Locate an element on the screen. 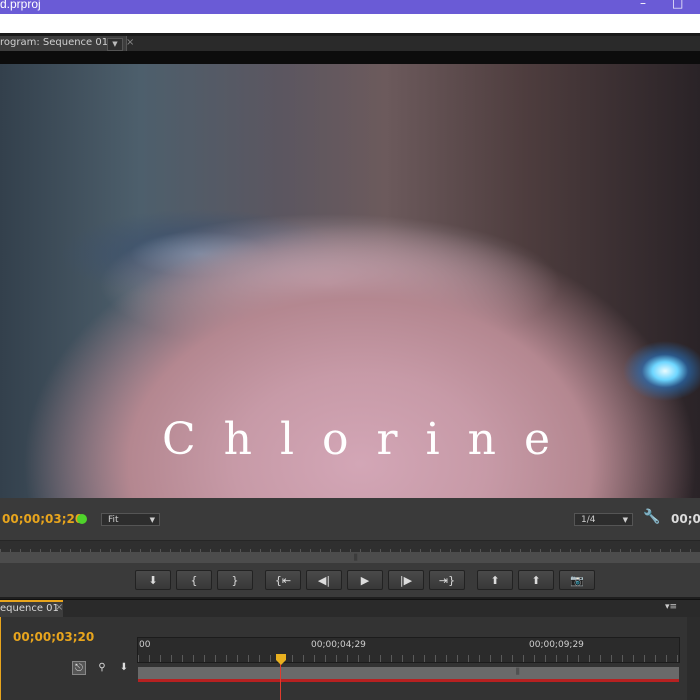 The image size is (700, 700). sequence-tab-close-icon: × is located at coordinates (59, 607).